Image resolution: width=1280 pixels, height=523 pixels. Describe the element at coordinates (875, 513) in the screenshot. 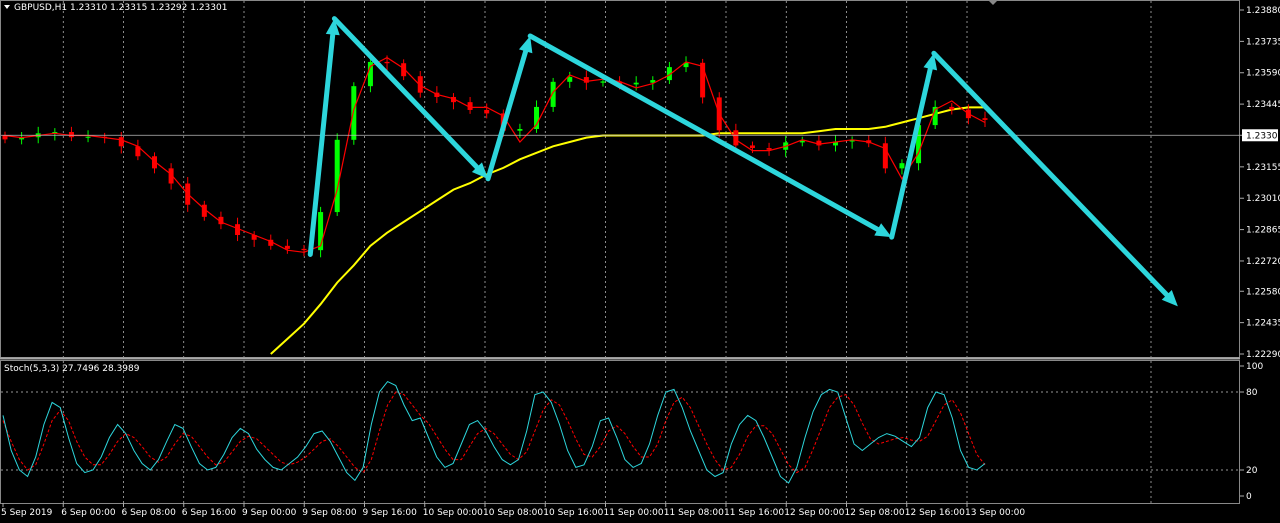

I see `x-tick-label: 12 Sep 08:00` at that location.